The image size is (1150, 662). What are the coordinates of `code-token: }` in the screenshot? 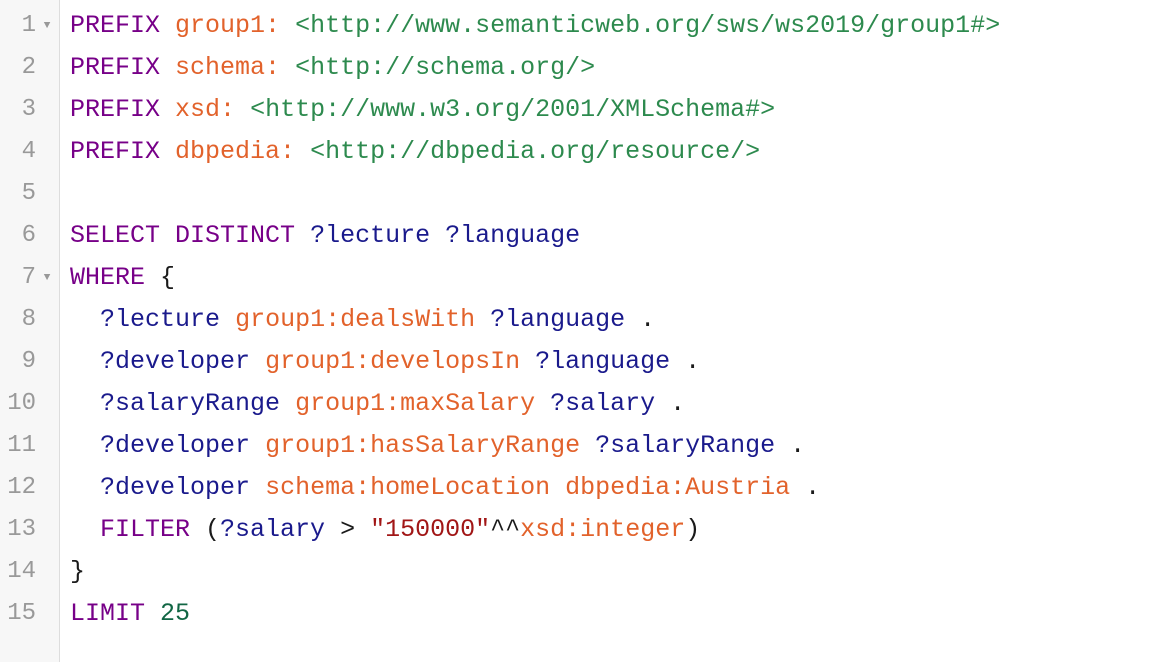 It's located at (78, 571).